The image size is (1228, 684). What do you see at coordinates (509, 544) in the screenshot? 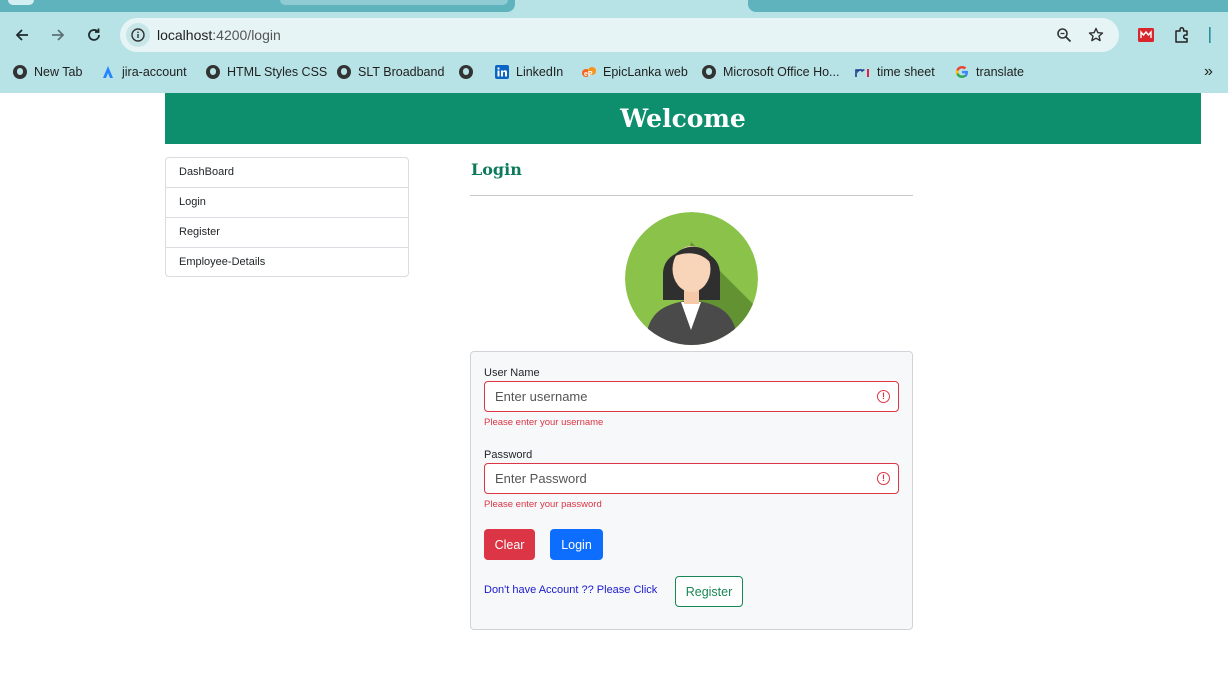
I see `clear-button: Clear` at bounding box center [509, 544].